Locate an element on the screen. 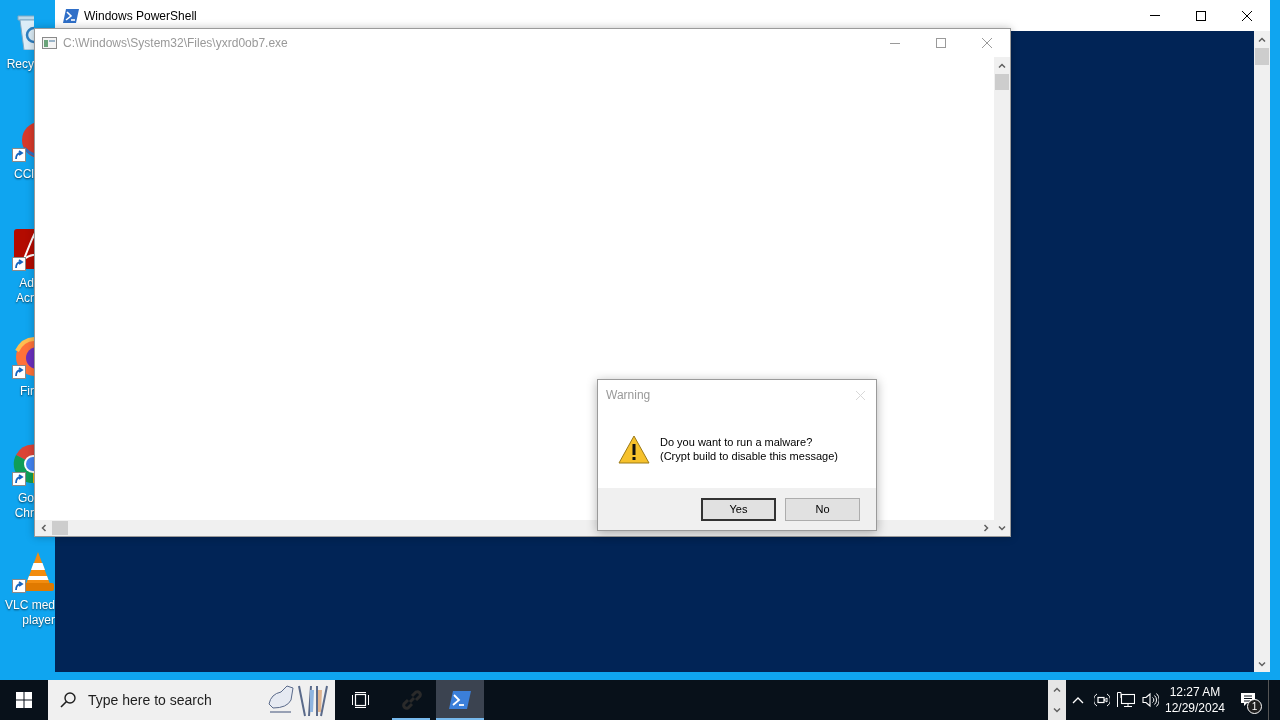 This screenshot has height=720, width=1280. task-view-icon is located at coordinates (360, 700).